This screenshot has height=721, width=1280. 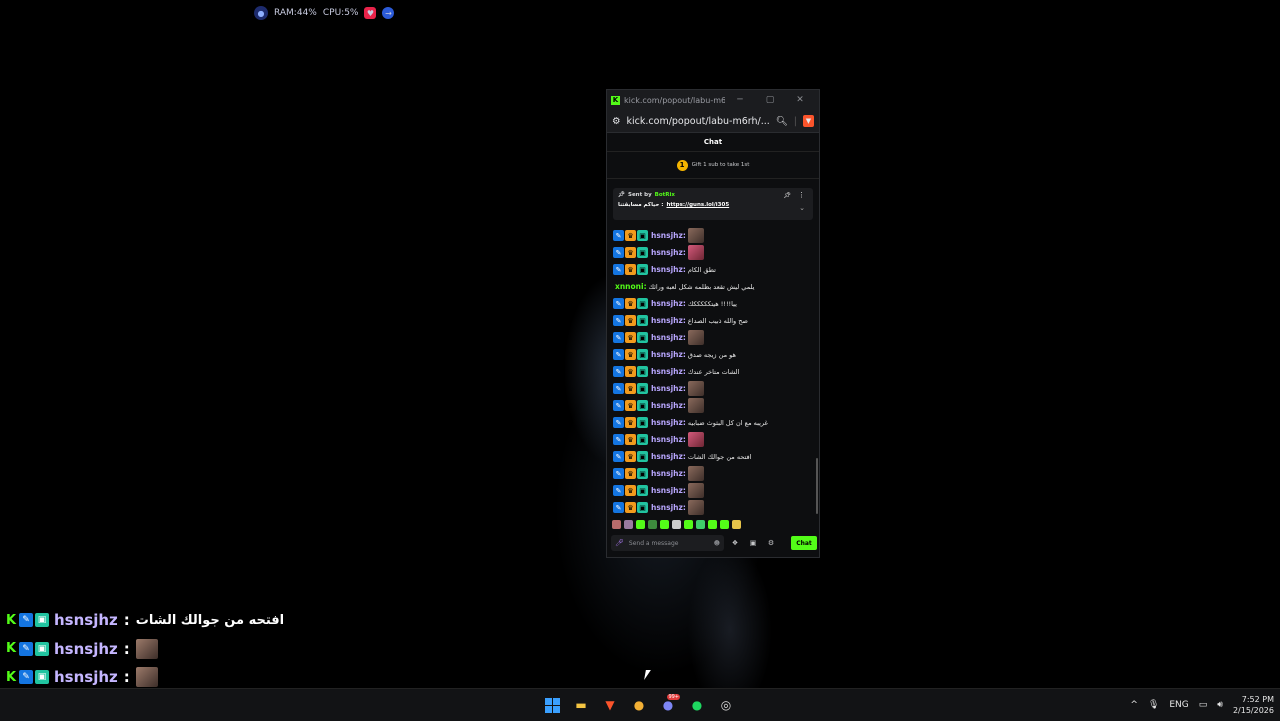 What do you see at coordinates (770, 100) in the screenshot?
I see `maximize-button: ▢` at bounding box center [770, 100].